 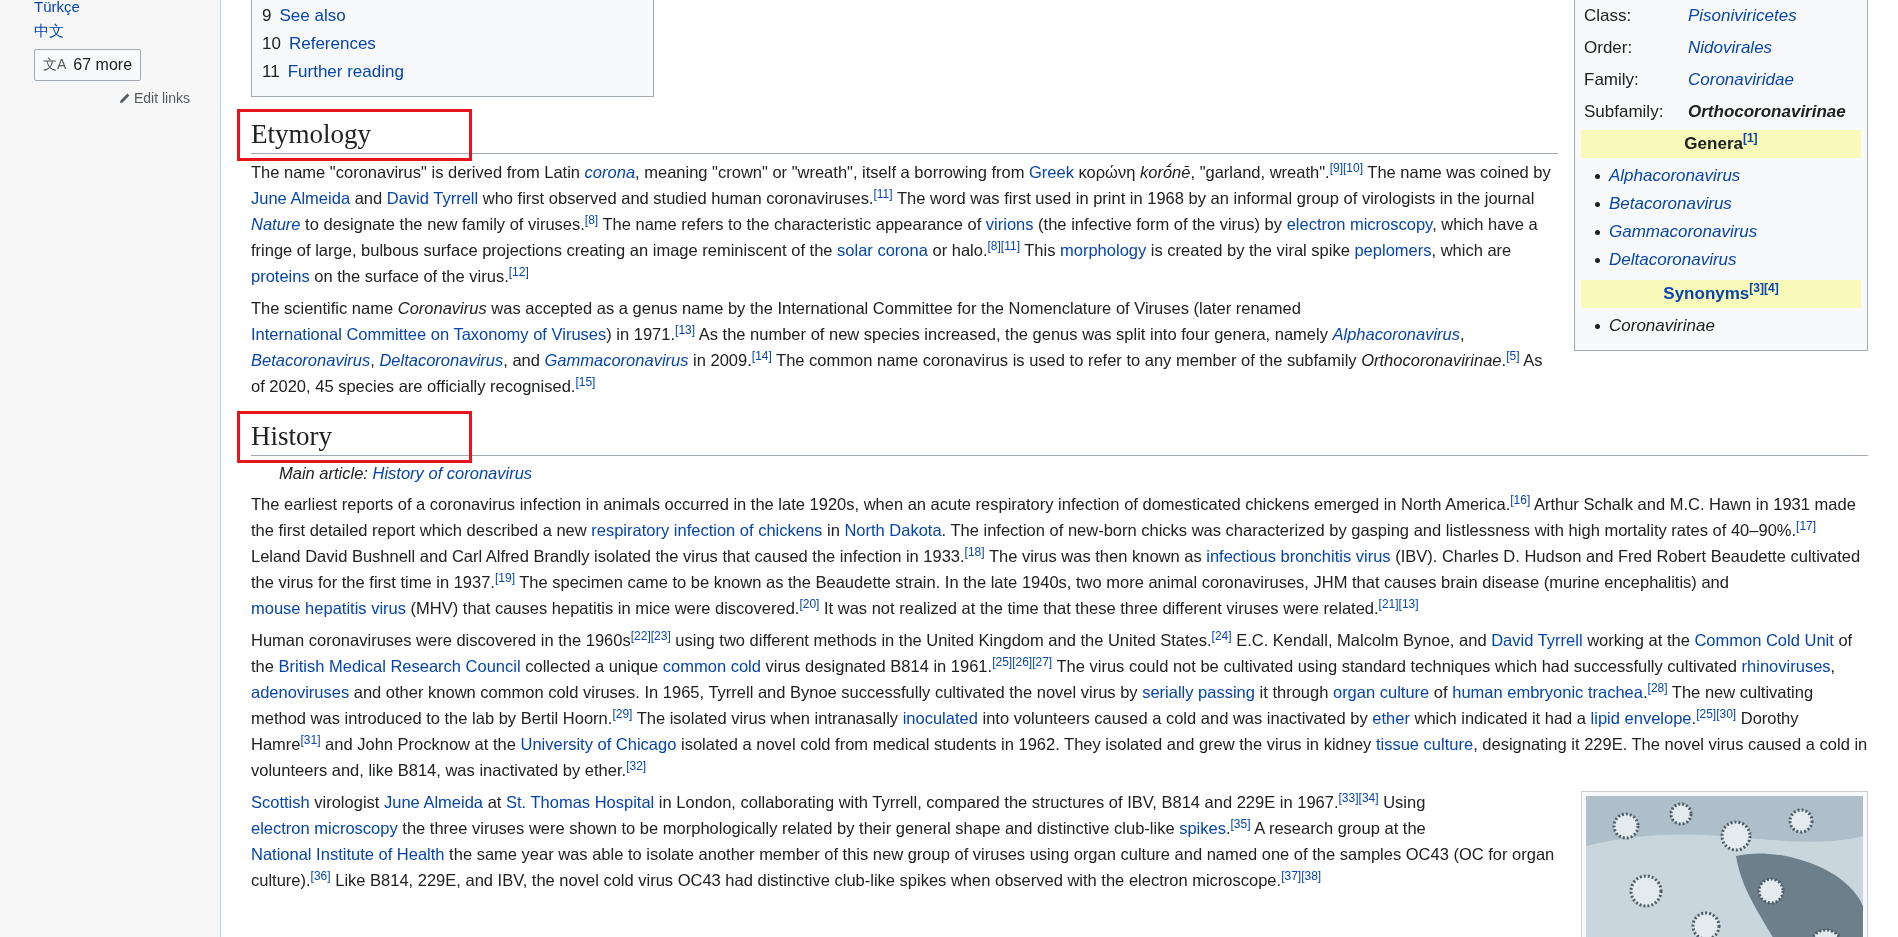 What do you see at coordinates (1393, 250) in the screenshot?
I see `article-link: peplomers` at bounding box center [1393, 250].